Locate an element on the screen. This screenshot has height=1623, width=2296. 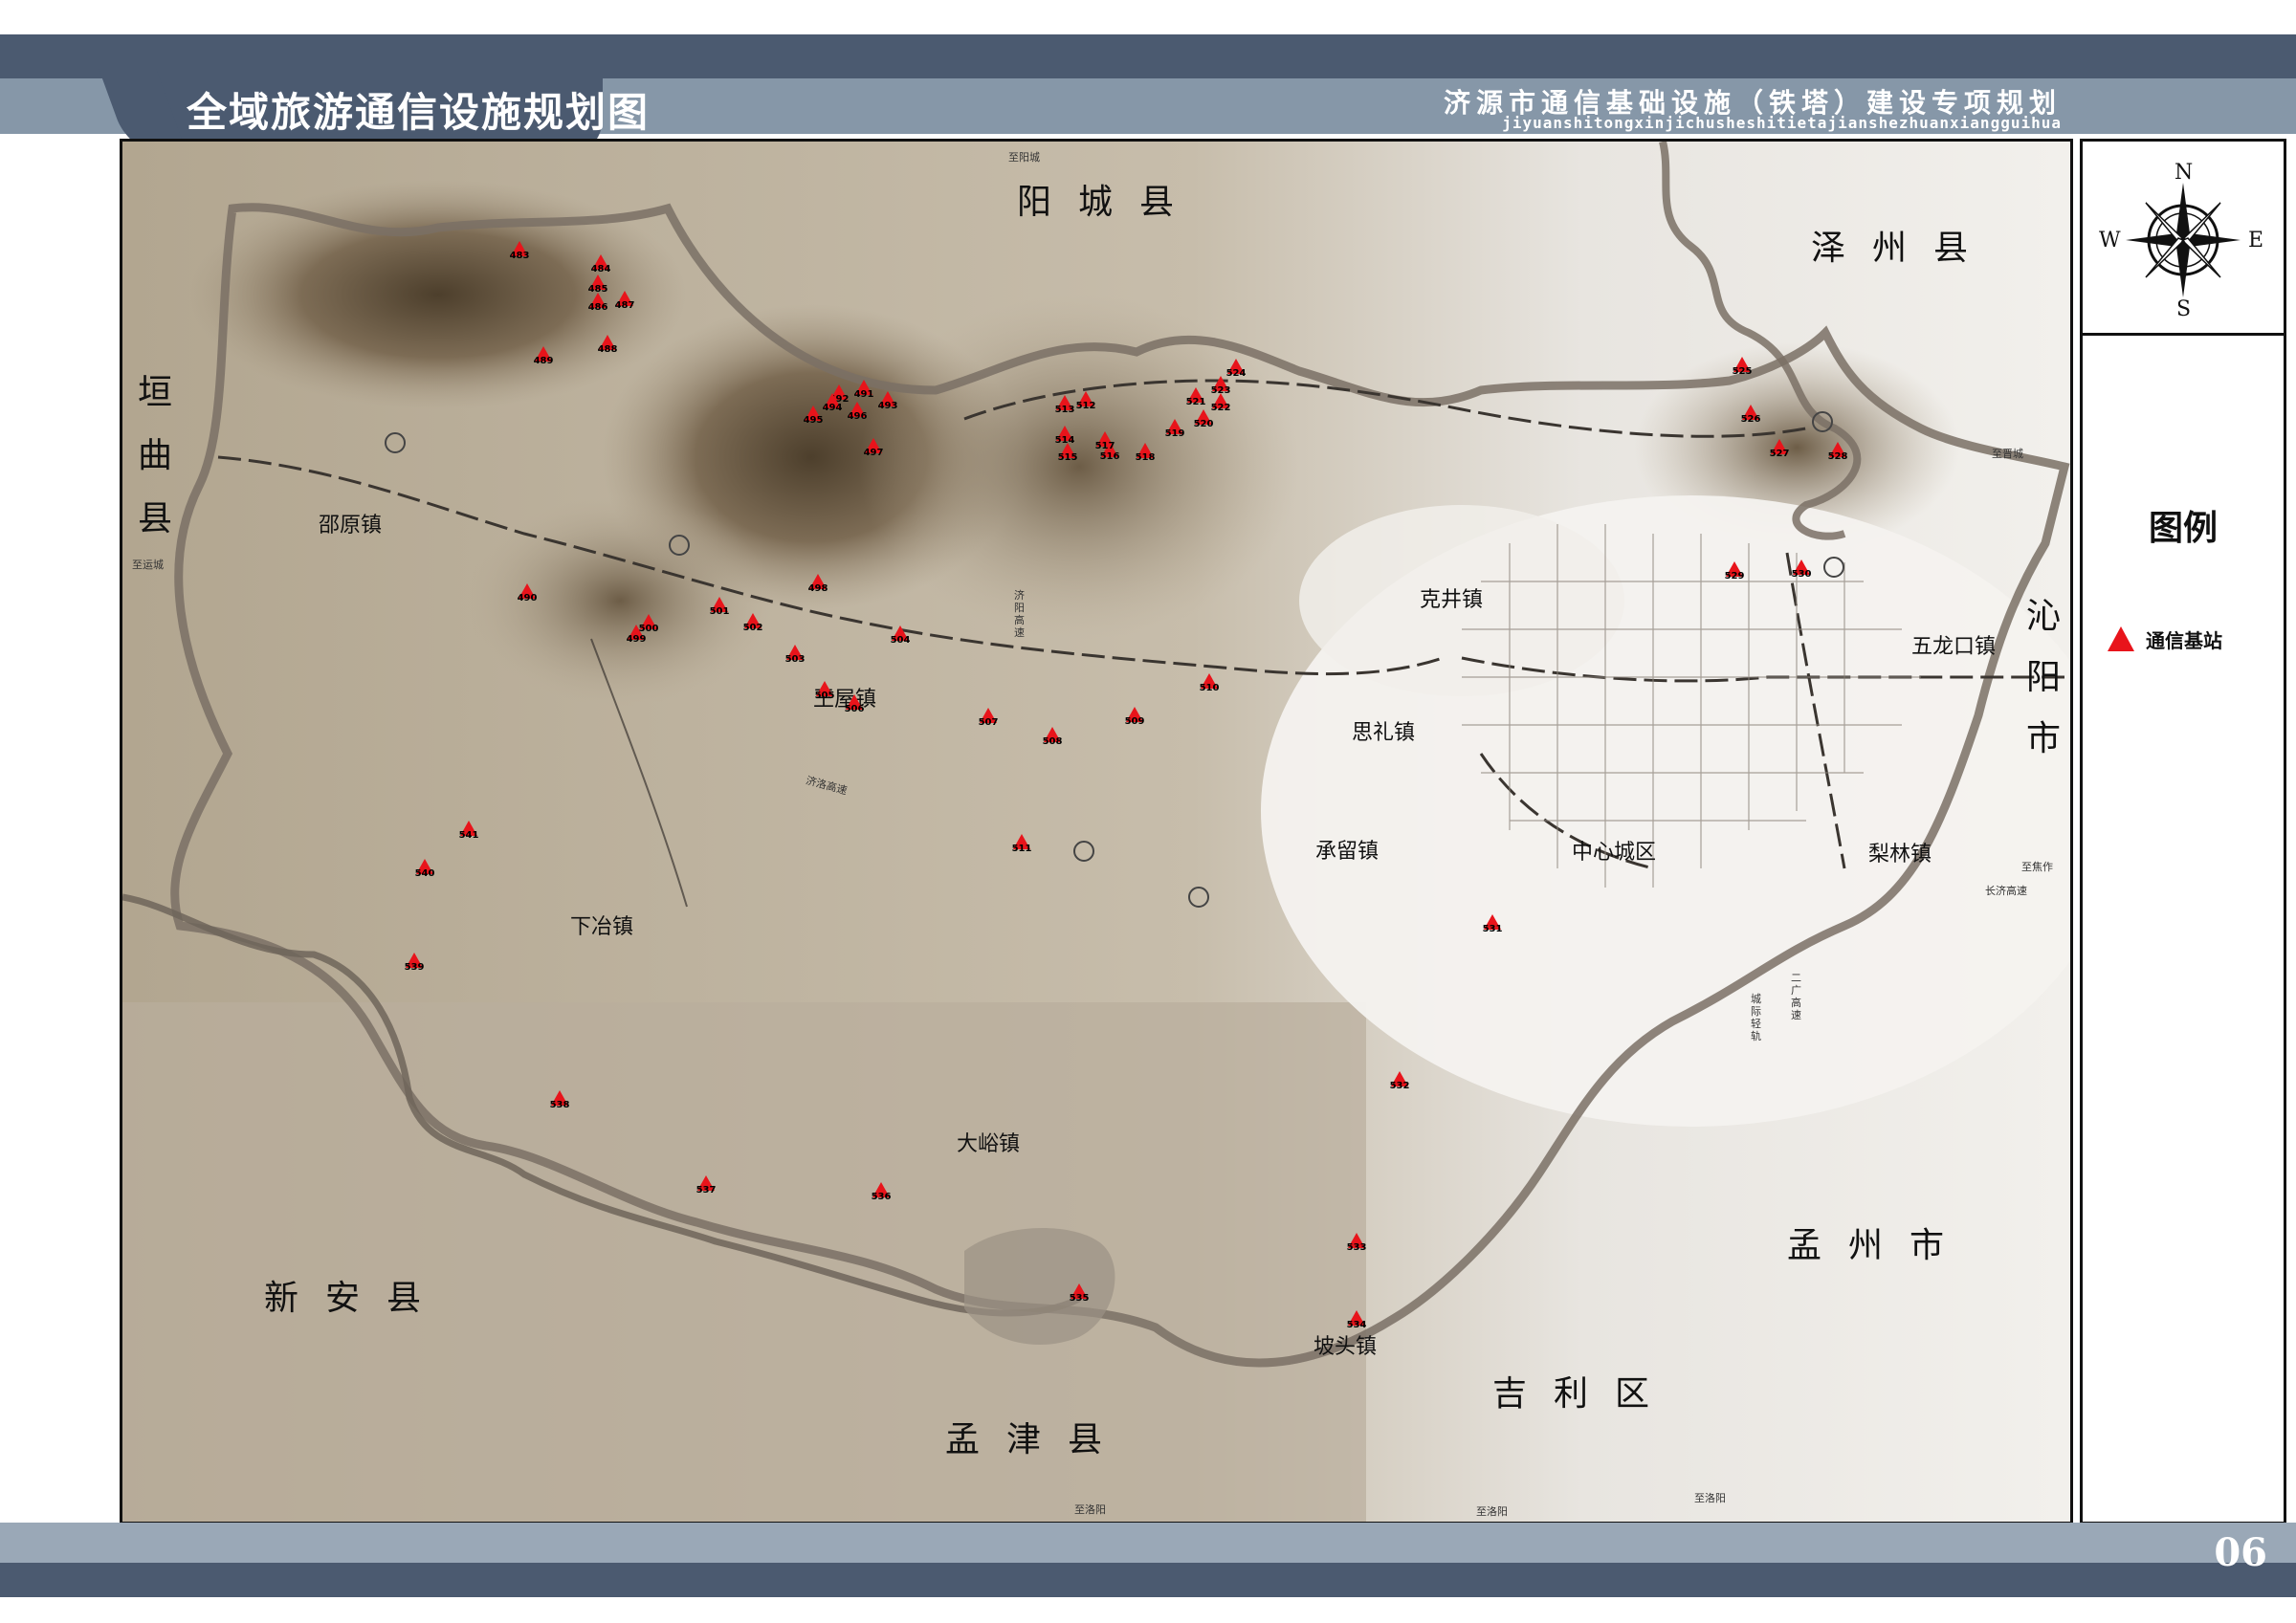
road-label-to-yuncheng: 至运城 is located at coordinates (148, 565).